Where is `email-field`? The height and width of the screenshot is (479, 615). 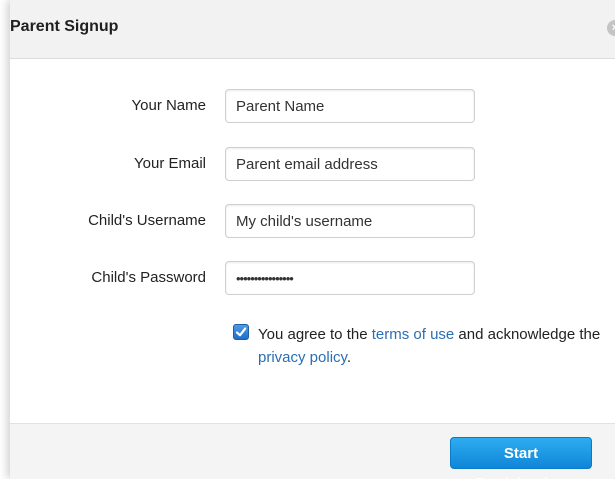 email-field is located at coordinates (350, 164).